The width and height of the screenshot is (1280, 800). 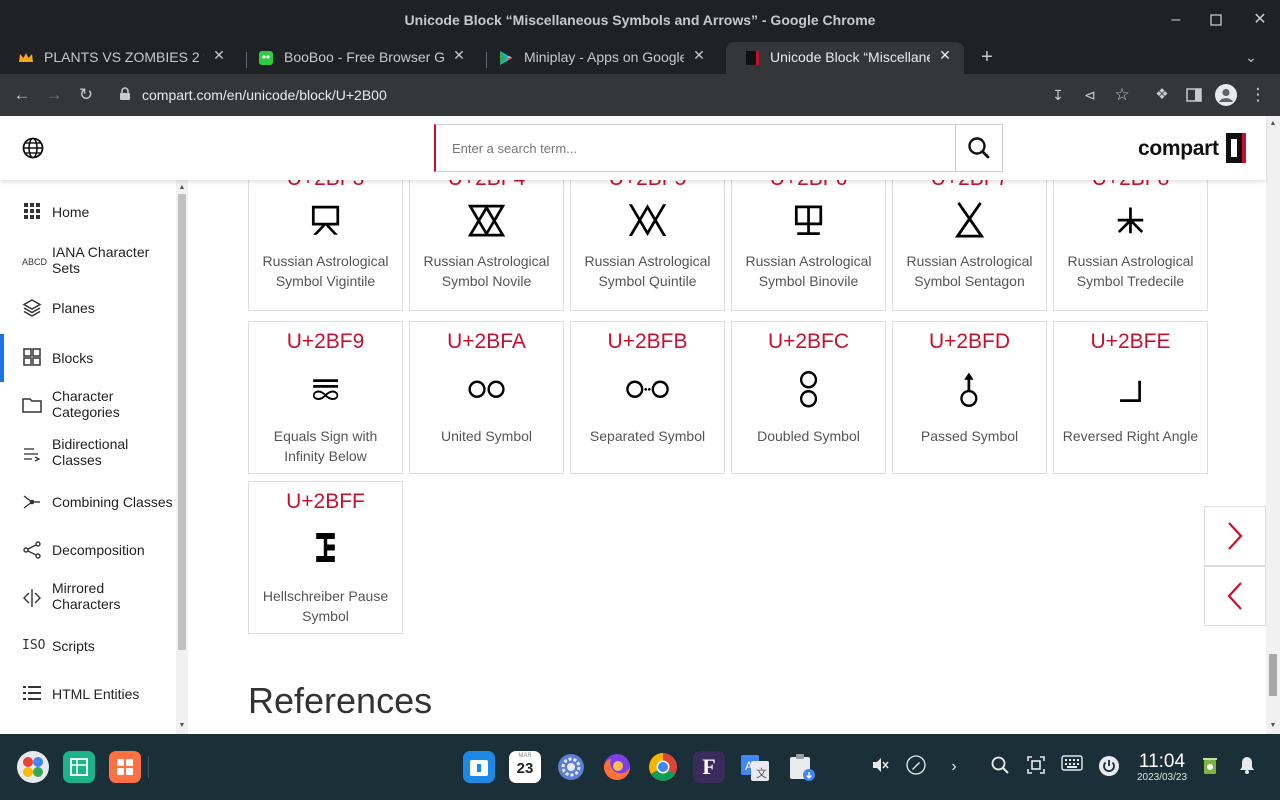 What do you see at coordinates (486, 397) in the screenshot?
I see `character-card: U+2BFA ⯺ United Symbol` at bounding box center [486, 397].